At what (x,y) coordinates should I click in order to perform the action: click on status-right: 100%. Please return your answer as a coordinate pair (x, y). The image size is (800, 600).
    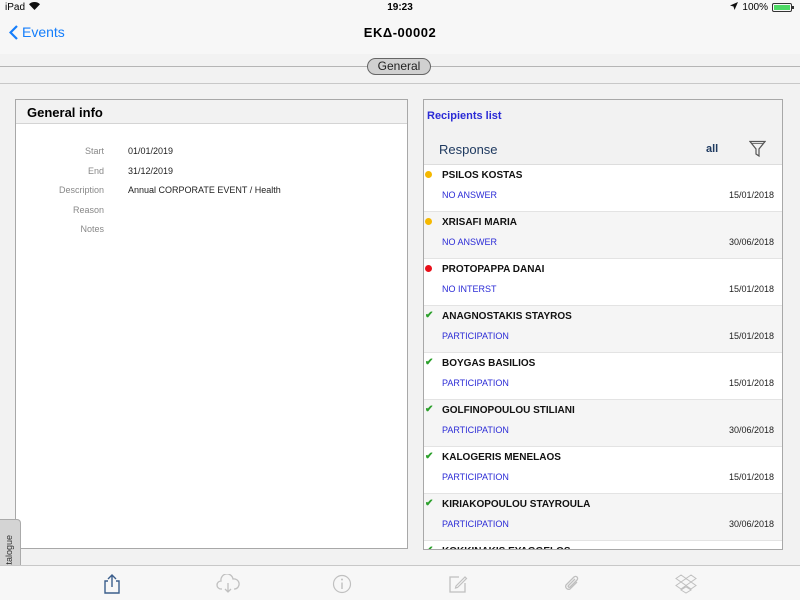
    Looking at the image, I should click on (762, 7).